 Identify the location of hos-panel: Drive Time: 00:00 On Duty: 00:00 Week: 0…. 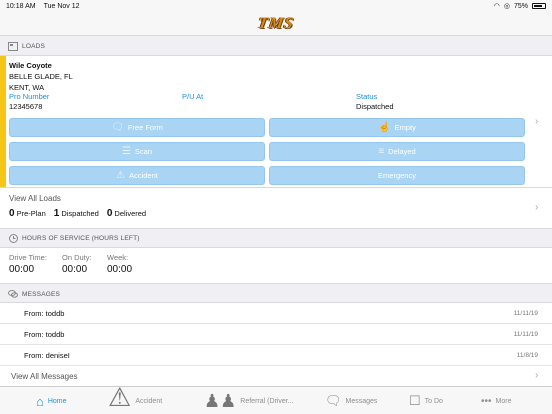
(276, 265).